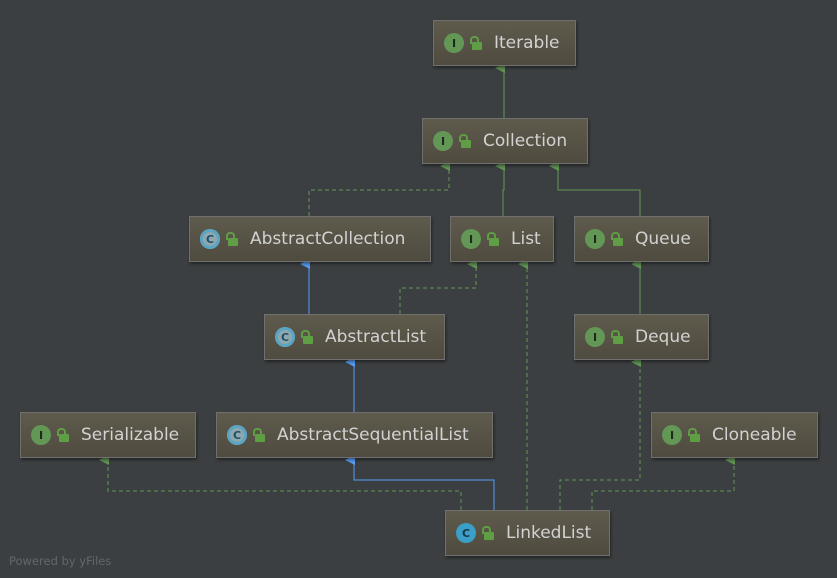 Image resolution: width=837 pixels, height=578 pixels. What do you see at coordinates (130, 435) in the screenshot?
I see `node-label: Serializable` at bounding box center [130, 435].